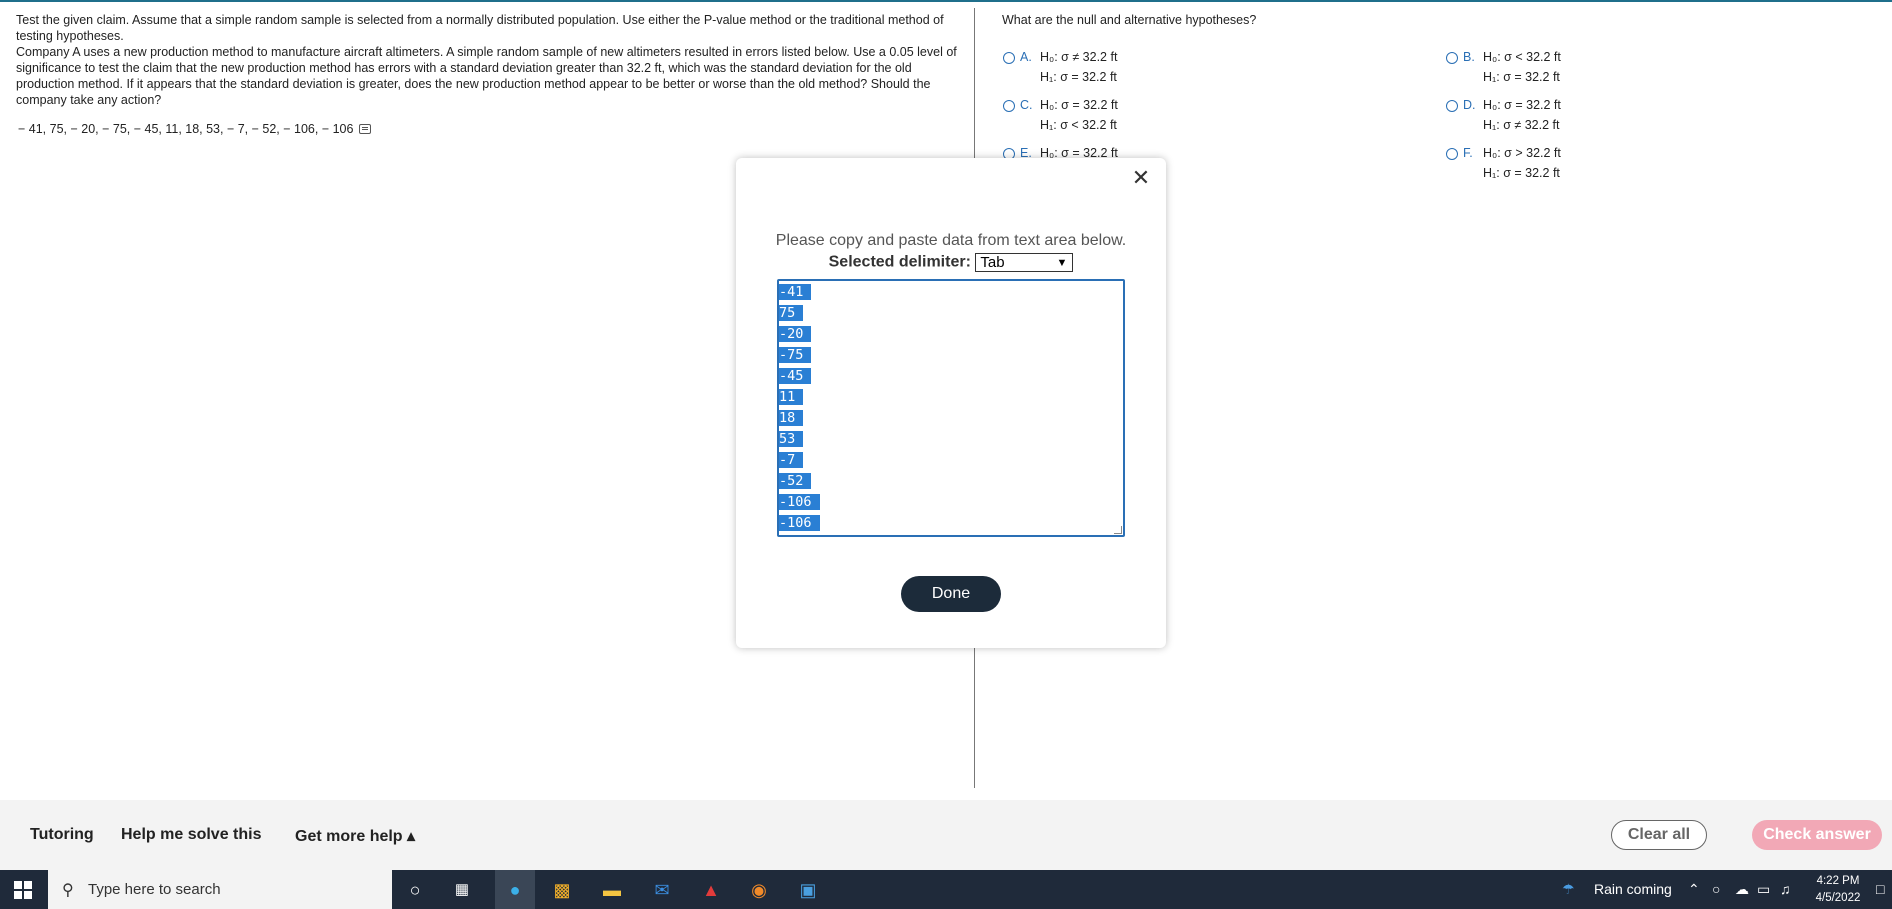 The height and width of the screenshot is (909, 1892). I want to click on data-table-icon, so click(365, 129).